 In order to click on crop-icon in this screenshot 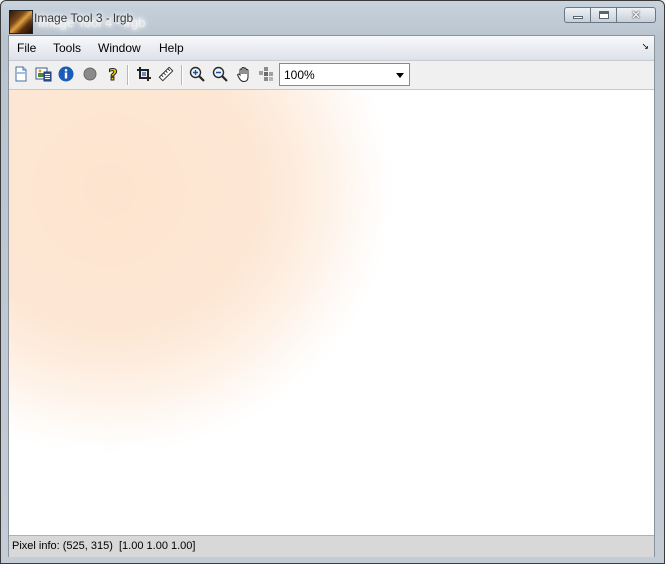, I will do `click(144, 74)`.